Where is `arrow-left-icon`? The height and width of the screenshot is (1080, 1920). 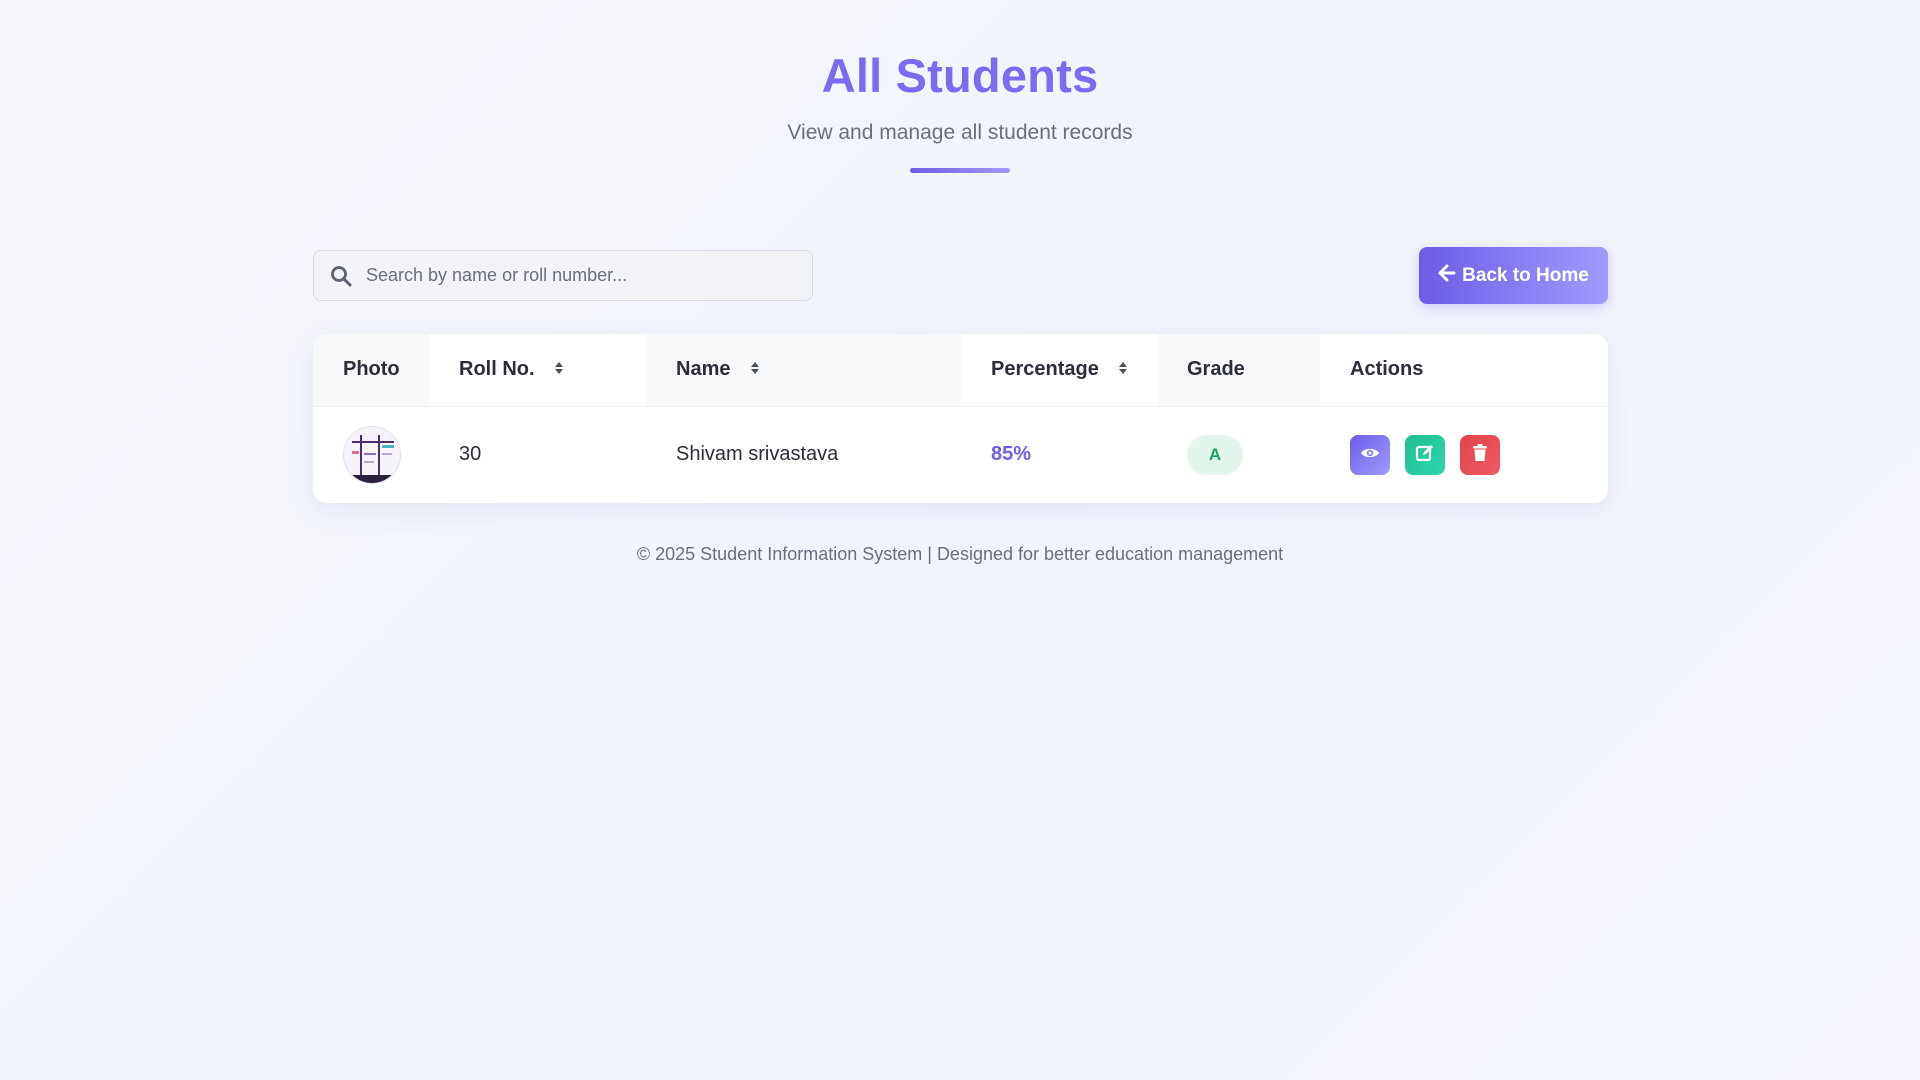 arrow-left-icon is located at coordinates (1447, 276).